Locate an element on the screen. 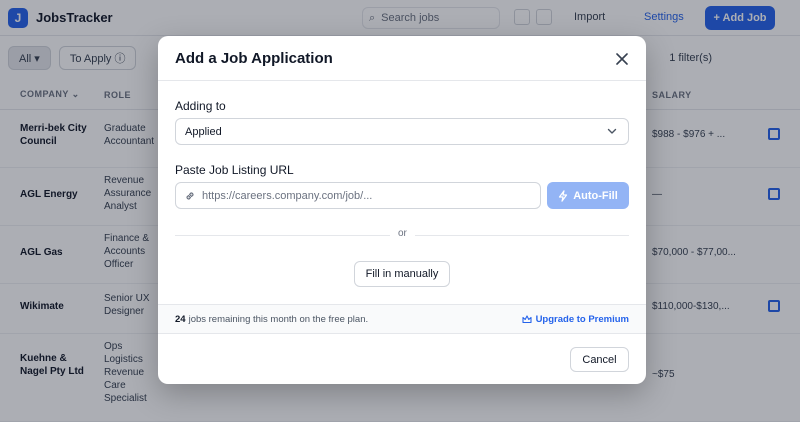 This screenshot has height=422, width=800. link-icon is located at coordinates (190, 196).